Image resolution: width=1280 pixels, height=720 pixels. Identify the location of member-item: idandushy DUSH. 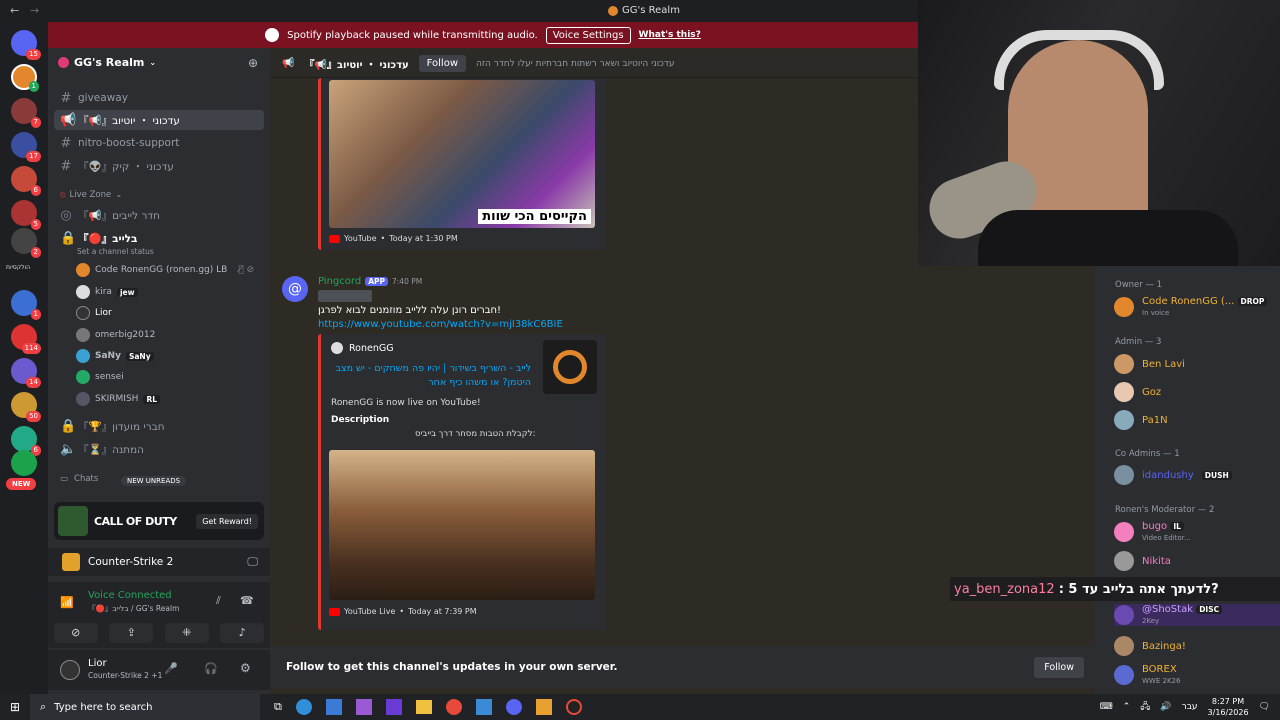
(1173, 475).